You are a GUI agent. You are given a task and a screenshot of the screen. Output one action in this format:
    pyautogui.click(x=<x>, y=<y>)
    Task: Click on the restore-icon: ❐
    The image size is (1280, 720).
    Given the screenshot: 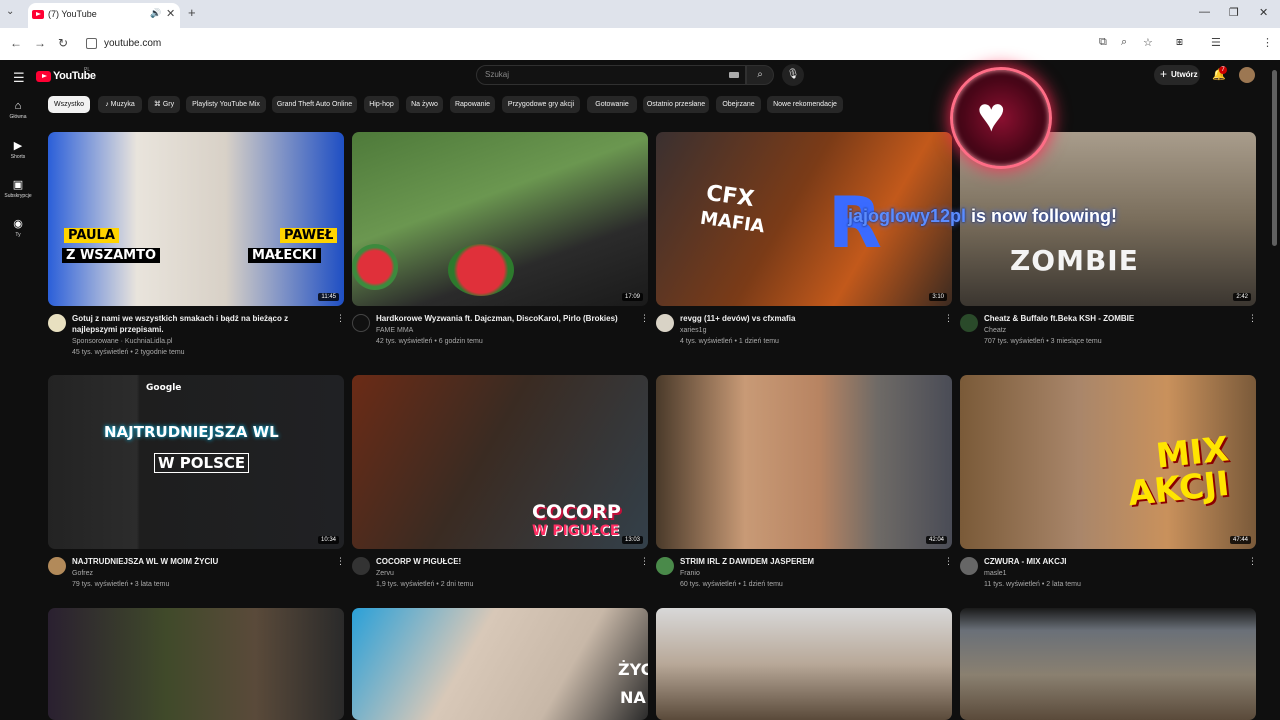 What is the action you would take?
    pyautogui.click(x=1234, y=12)
    